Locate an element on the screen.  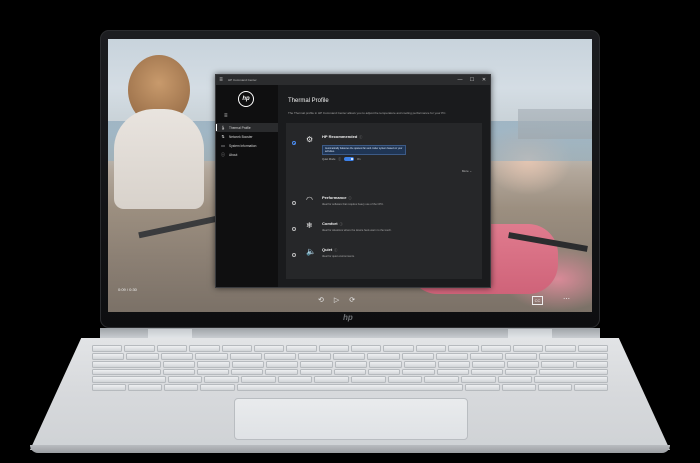
sidebar-item-about: ⓘ About is located at coordinates (247, 154).